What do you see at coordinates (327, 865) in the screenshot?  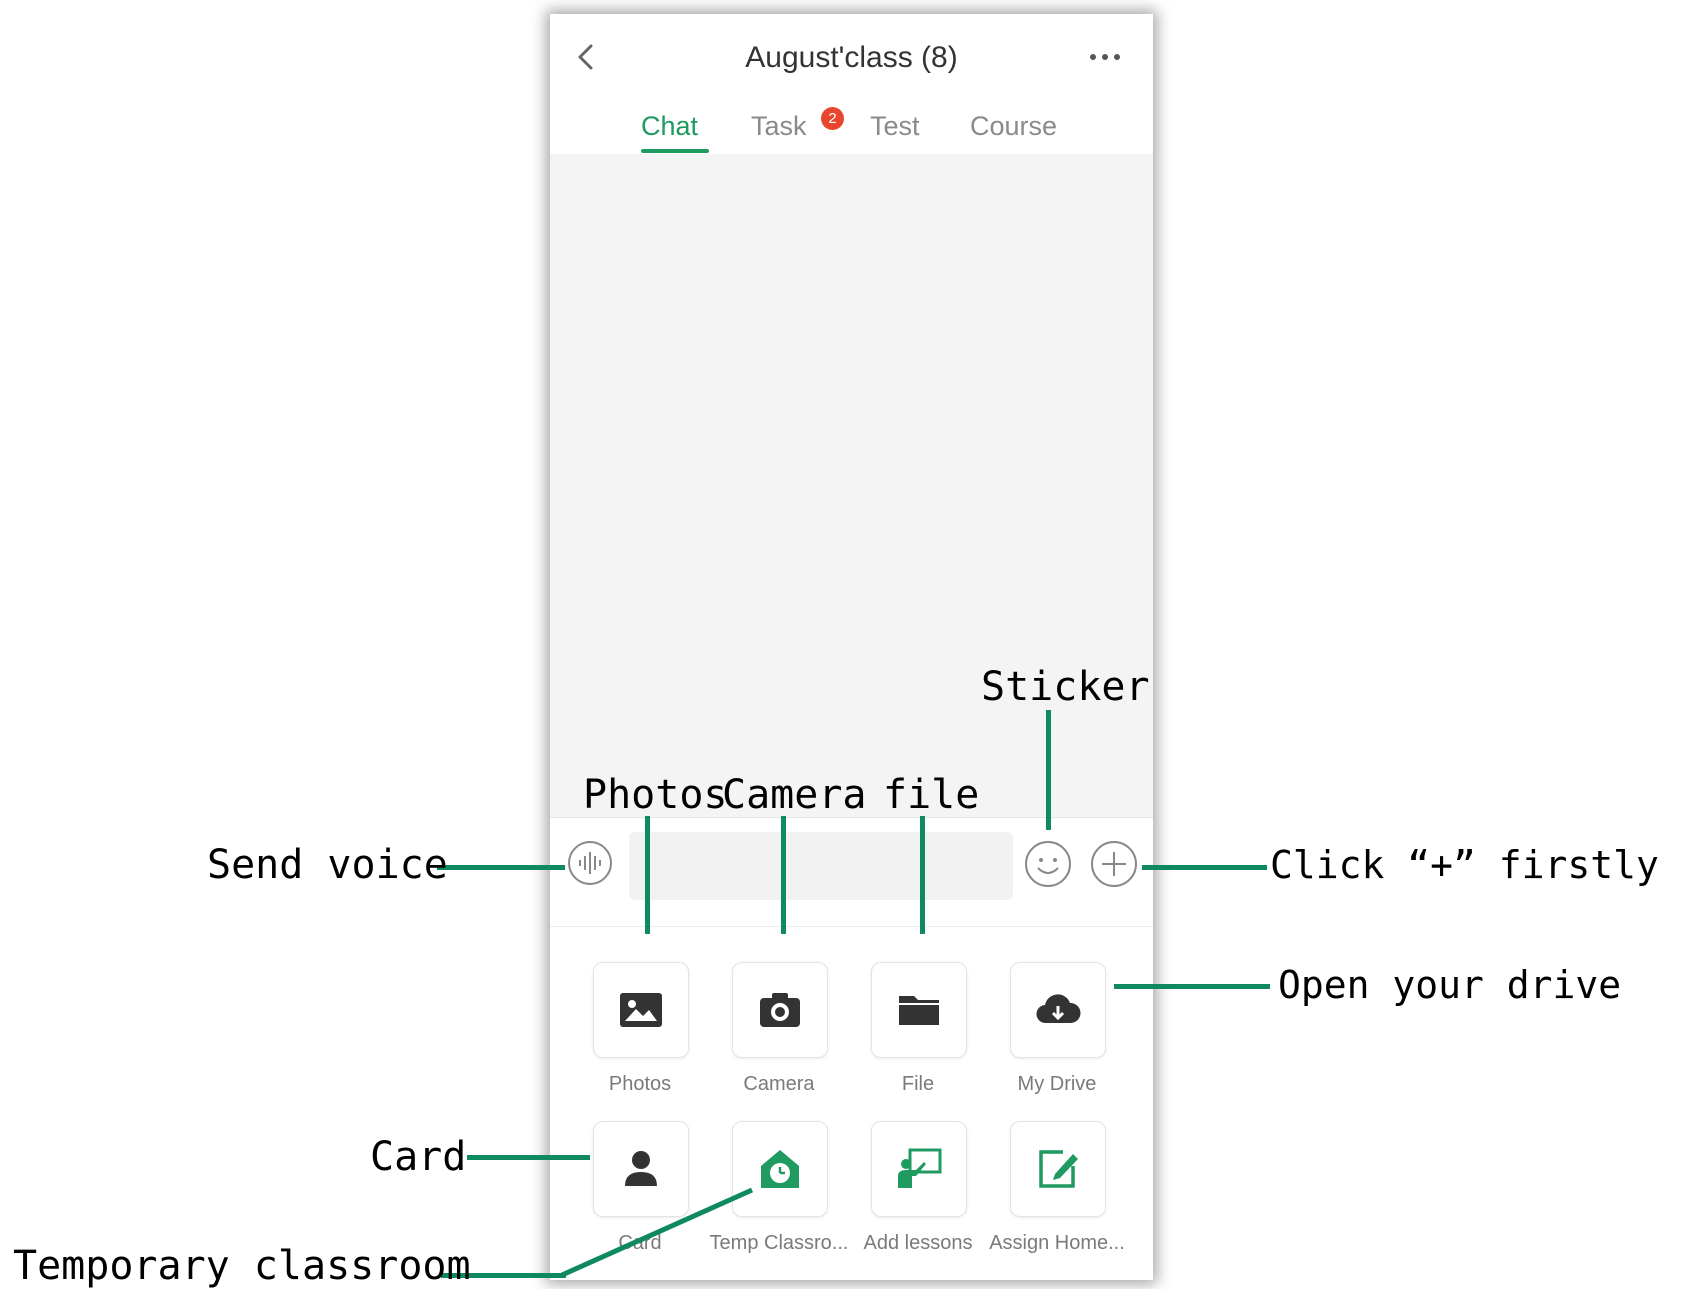 I see `send-voice-callout: Send voice` at bounding box center [327, 865].